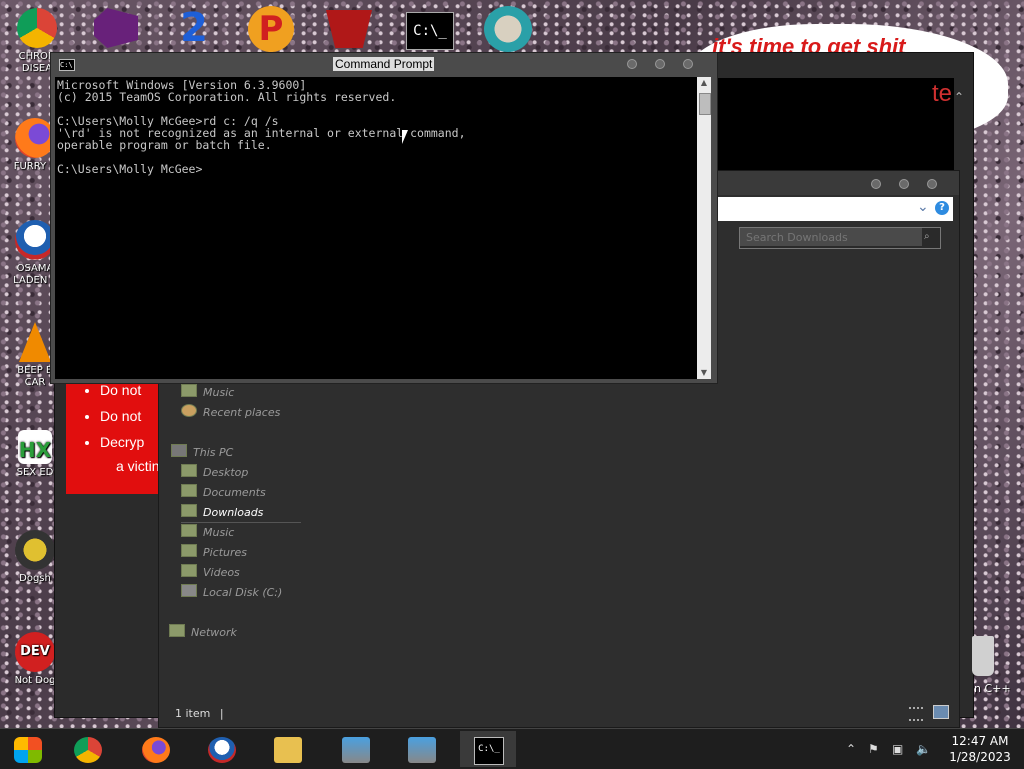  What do you see at coordinates (704, 83) in the screenshot?
I see `scroll-up-arrow-icon: ▲` at bounding box center [704, 83].